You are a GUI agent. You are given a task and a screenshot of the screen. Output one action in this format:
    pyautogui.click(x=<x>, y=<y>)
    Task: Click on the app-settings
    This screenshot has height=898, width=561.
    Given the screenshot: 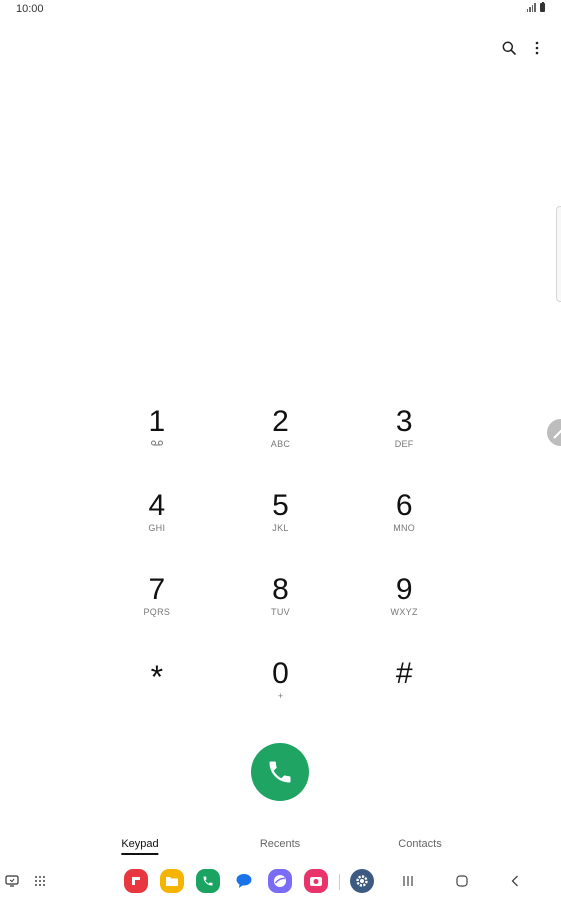 What is the action you would take?
    pyautogui.click(x=362, y=881)
    